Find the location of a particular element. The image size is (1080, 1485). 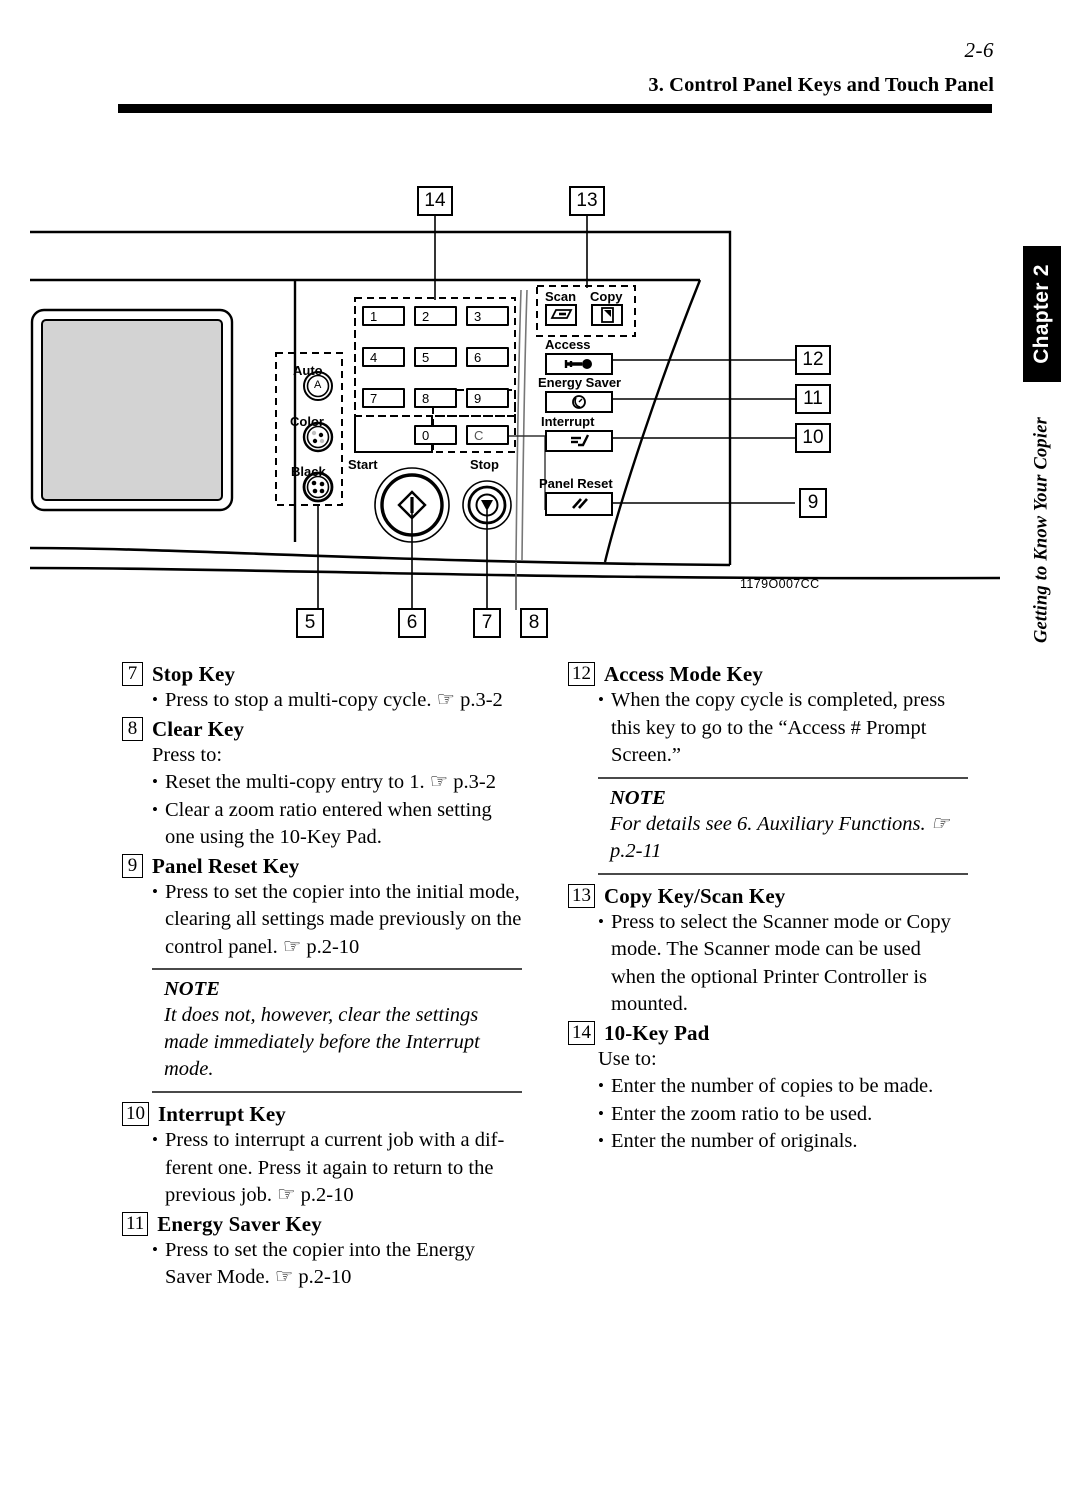

start-label: Start is located at coordinates (363, 464).